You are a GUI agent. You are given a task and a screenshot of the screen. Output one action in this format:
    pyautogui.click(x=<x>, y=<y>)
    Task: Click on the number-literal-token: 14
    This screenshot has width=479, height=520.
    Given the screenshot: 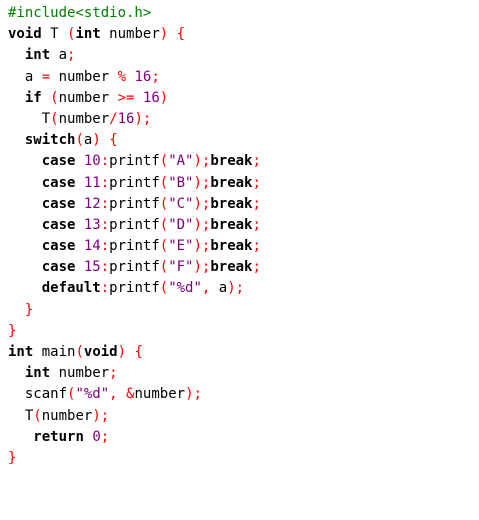 What is the action you would take?
    pyautogui.click(x=92, y=246)
    